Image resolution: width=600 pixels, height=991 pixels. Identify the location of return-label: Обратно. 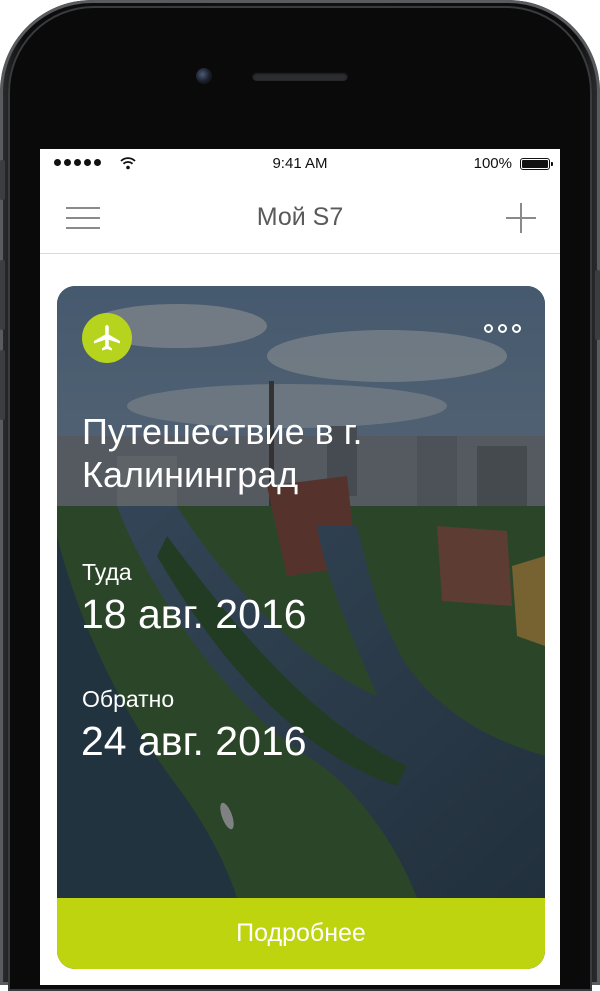
(128, 699).